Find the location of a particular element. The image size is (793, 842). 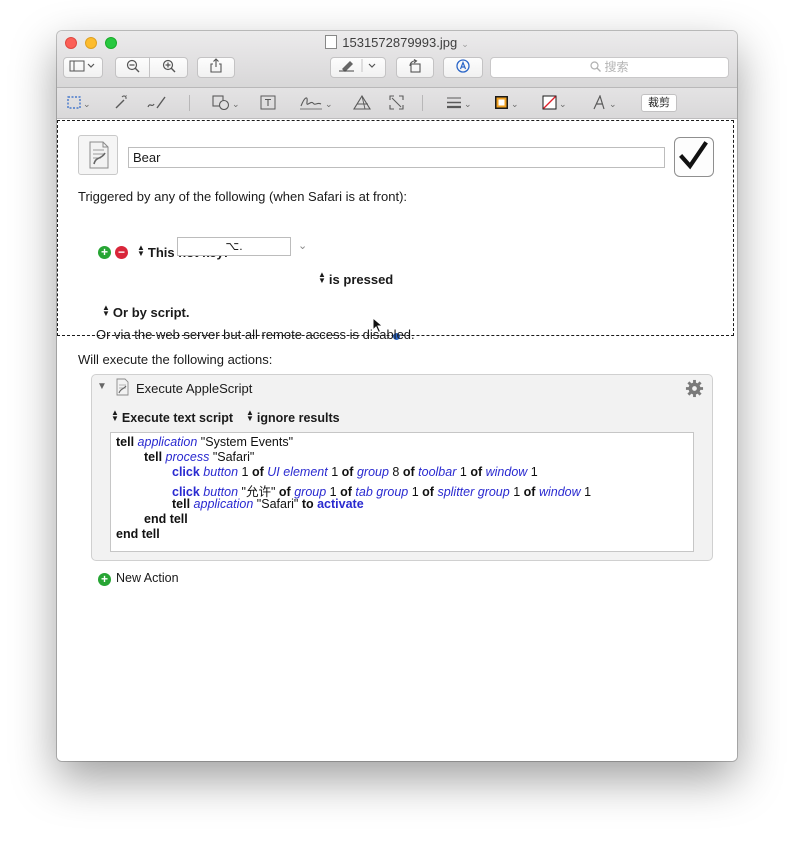

document-icon is located at coordinates (331, 42).